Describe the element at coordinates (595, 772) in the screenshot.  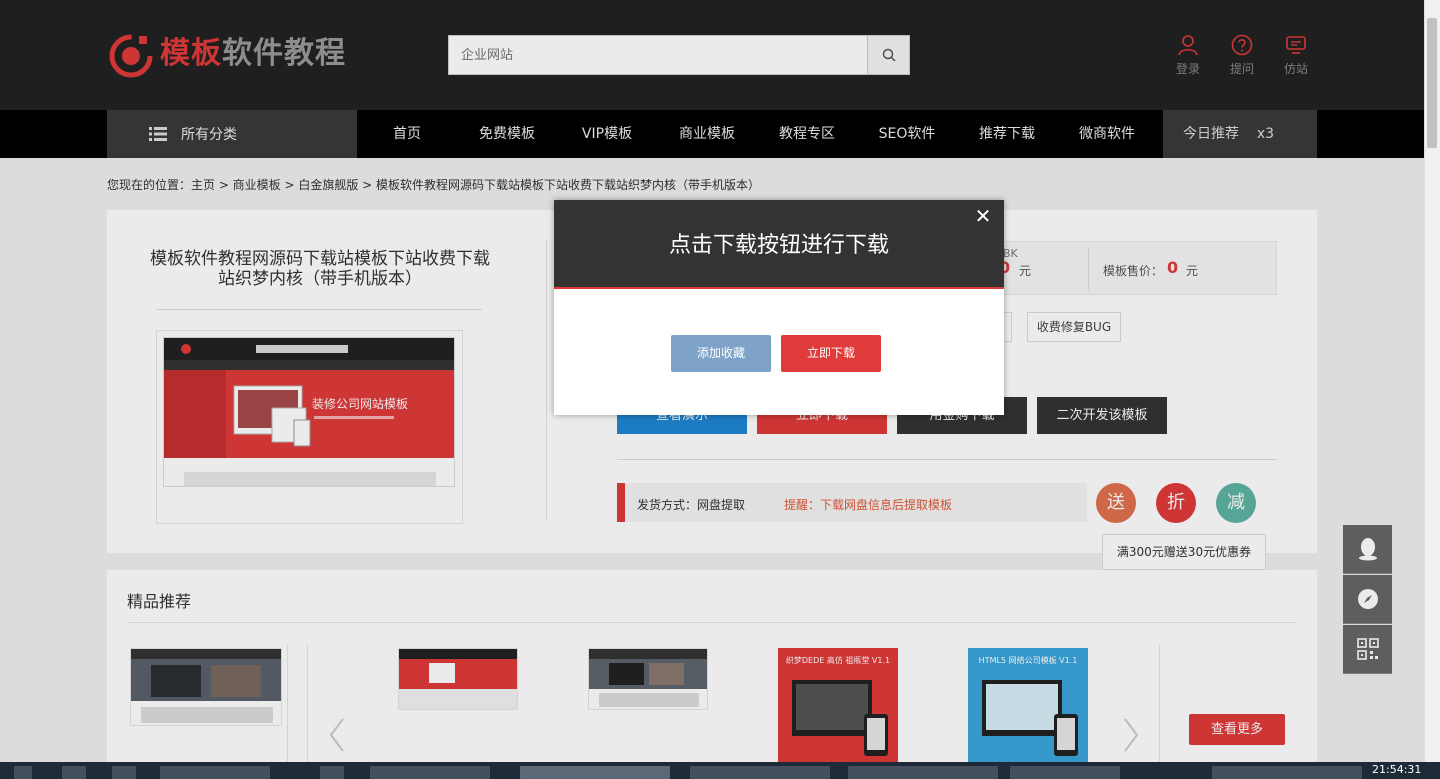
I see `taskbar-app-active` at that location.